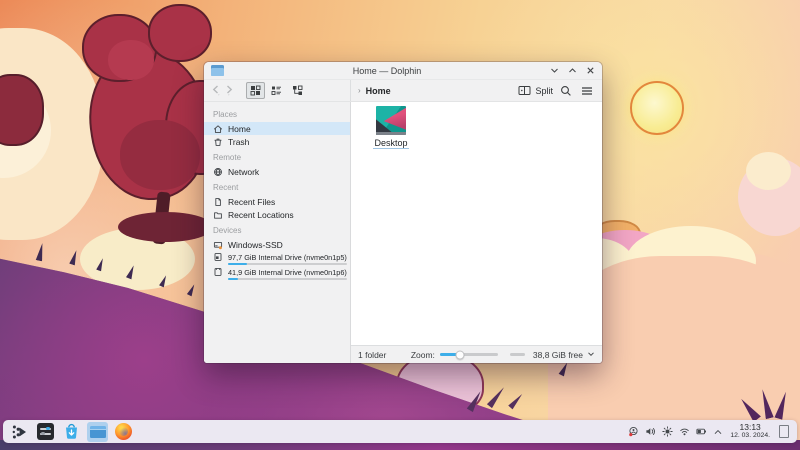 Image resolution: width=800 pixels, height=450 pixels. What do you see at coordinates (225, 114) in the screenshot?
I see `sidebar-section-places: Places` at bounding box center [225, 114].